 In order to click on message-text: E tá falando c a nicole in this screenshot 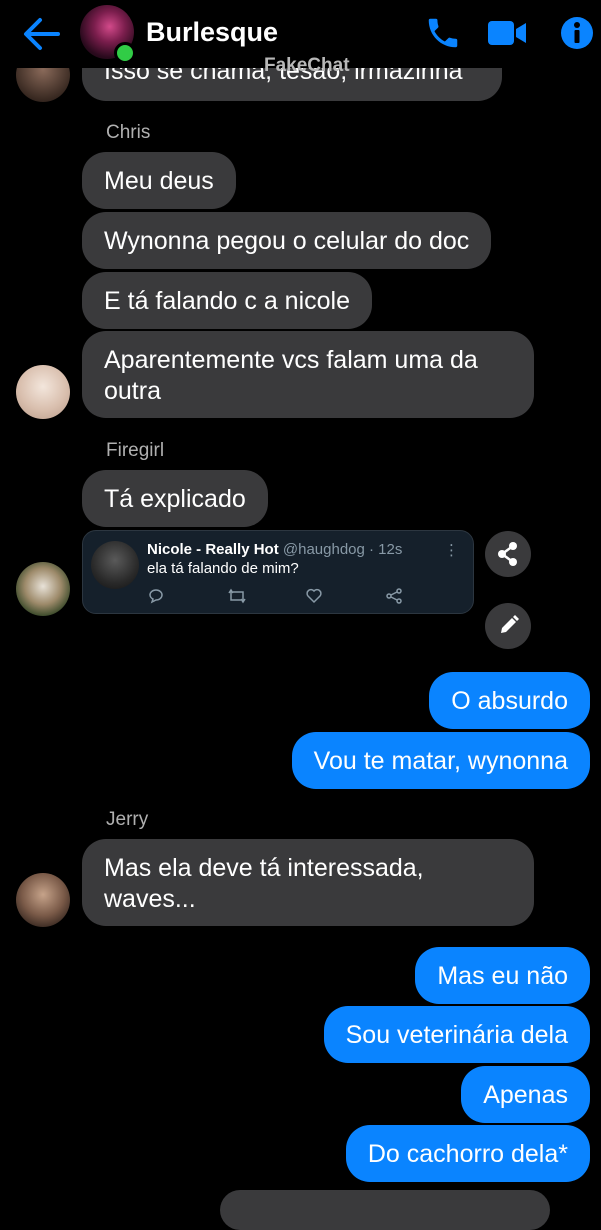, I will do `click(227, 301)`.